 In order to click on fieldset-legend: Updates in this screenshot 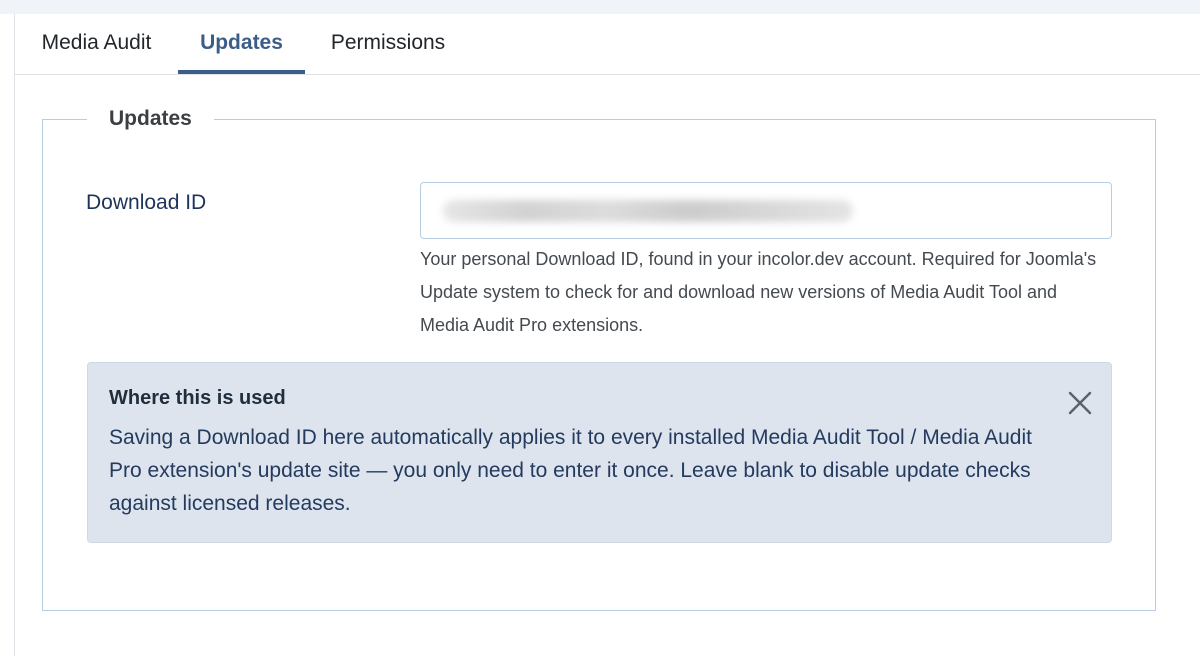, I will do `click(150, 119)`.